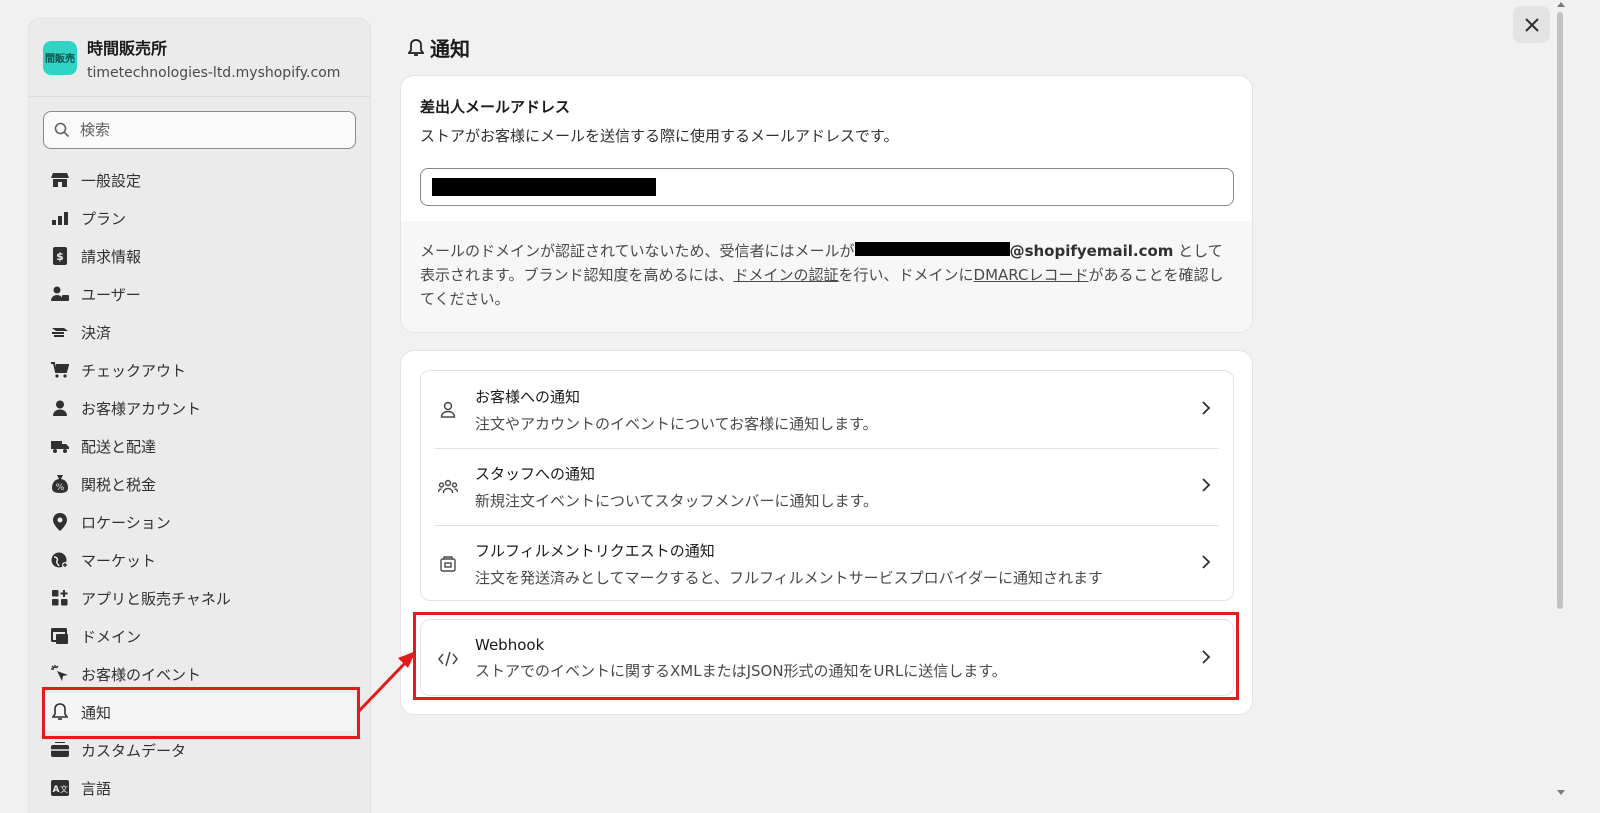 This screenshot has width=1600, height=813. I want to click on scrollbar, so click(1561, 406).